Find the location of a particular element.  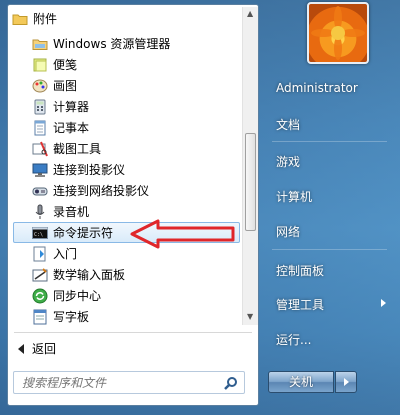

program-label: 命令提示符 is located at coordinates (83, 233).